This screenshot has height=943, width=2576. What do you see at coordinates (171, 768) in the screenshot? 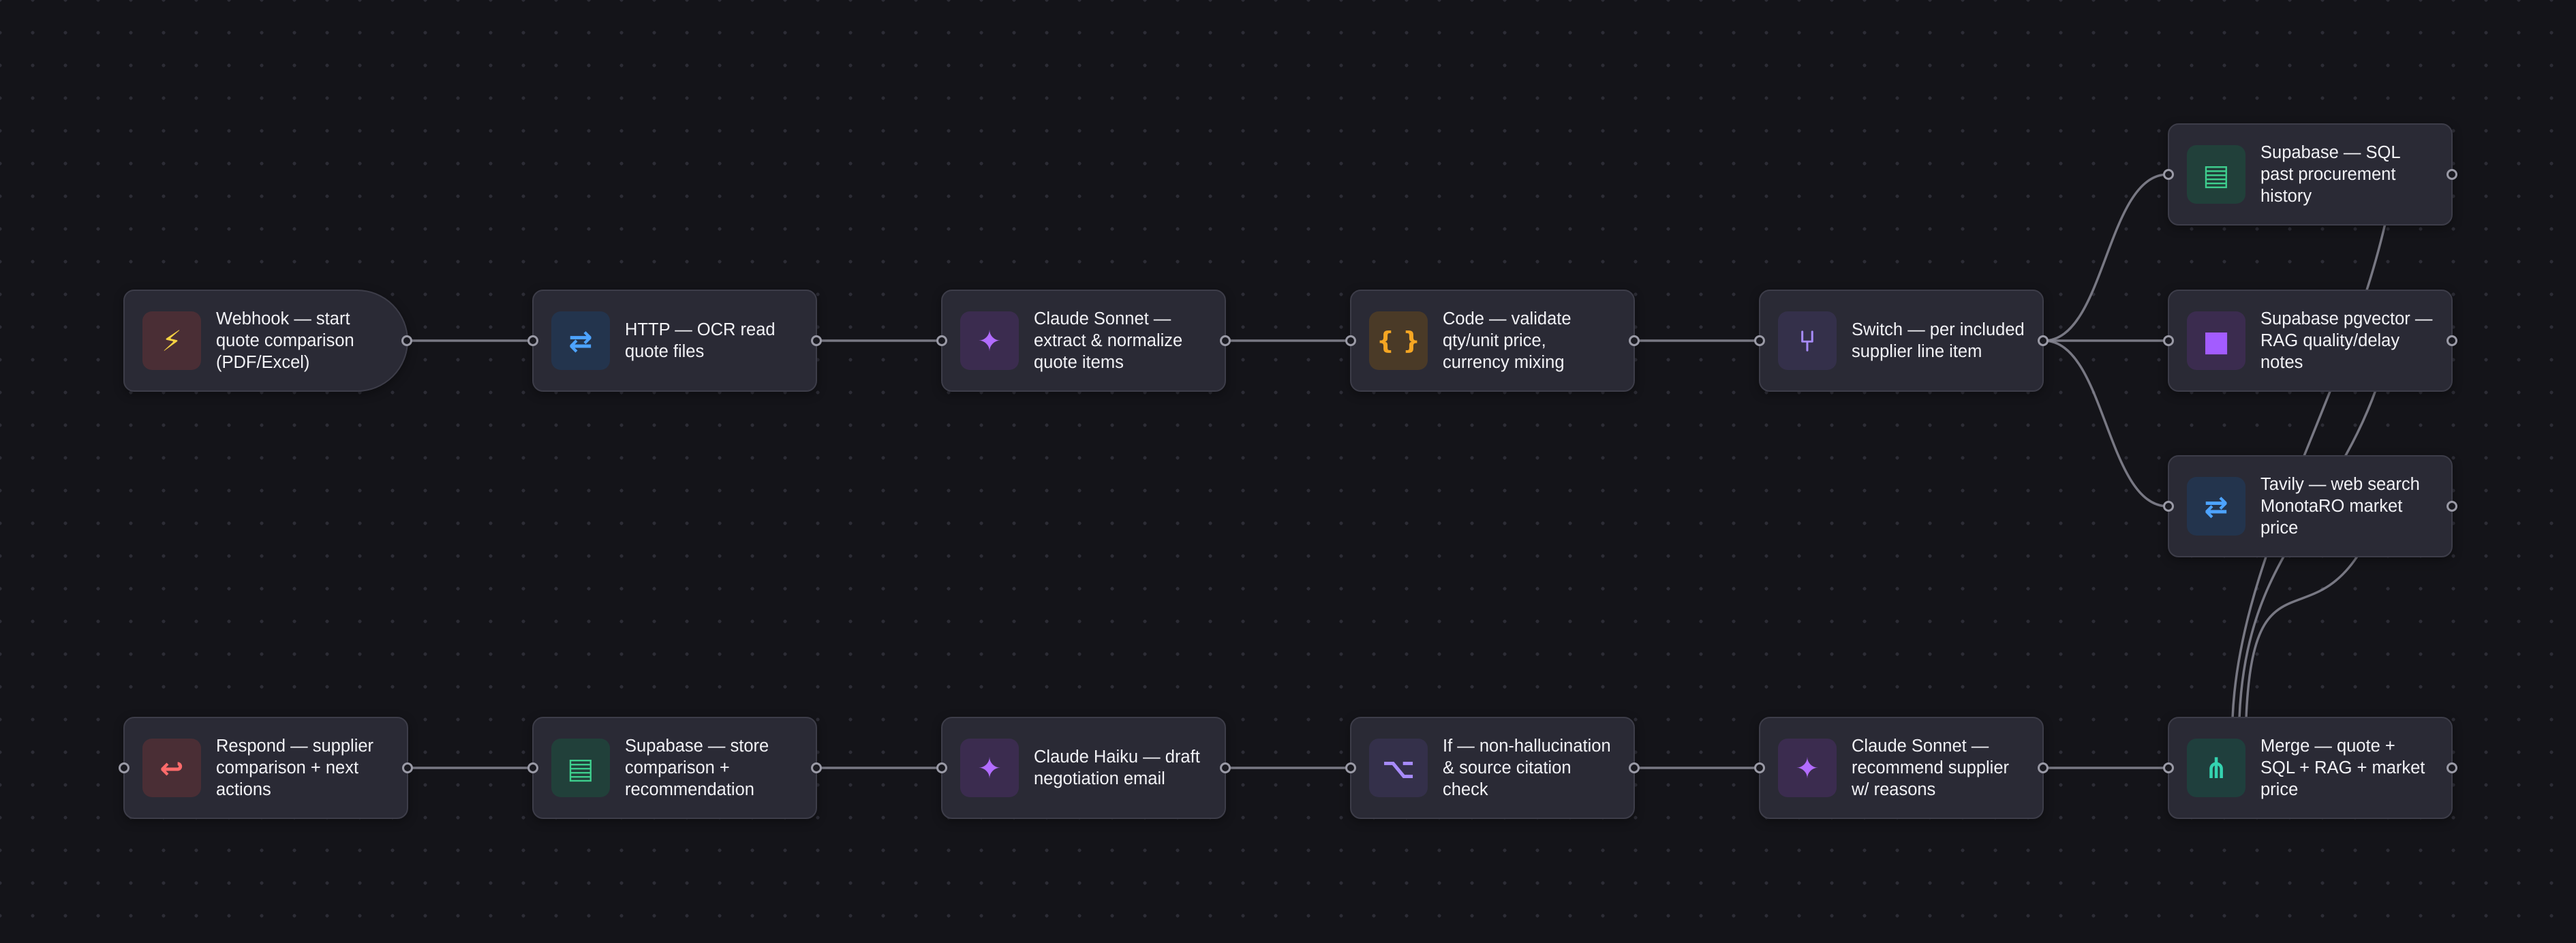
I see `return-arrow-icon: ↩` at bounding box center [171, 768].